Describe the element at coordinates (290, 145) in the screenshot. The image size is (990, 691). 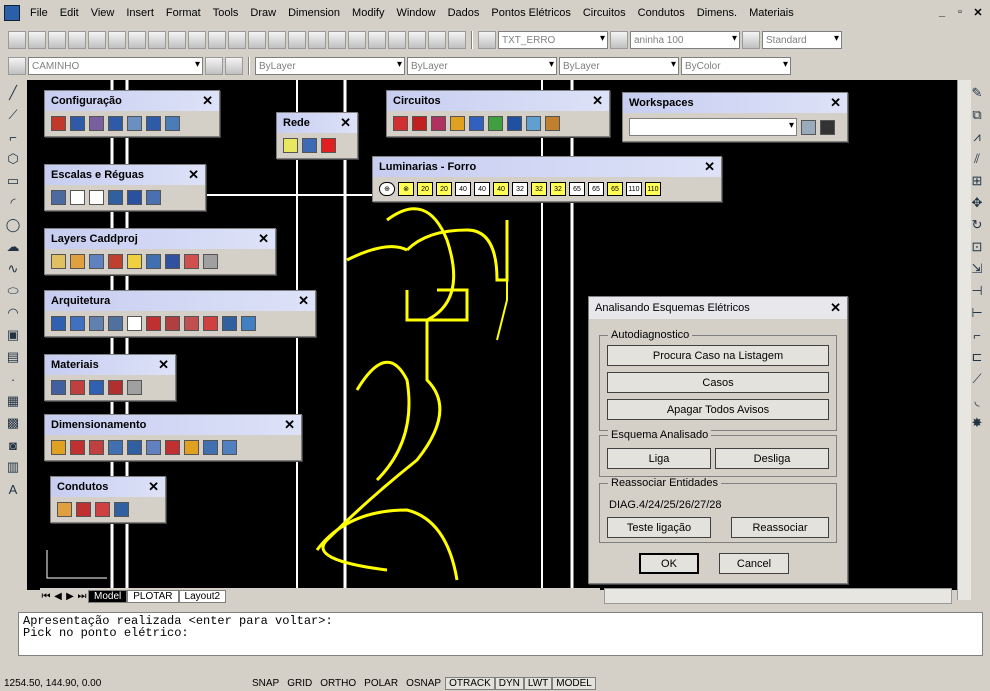
I see `rede-icon` at that location.